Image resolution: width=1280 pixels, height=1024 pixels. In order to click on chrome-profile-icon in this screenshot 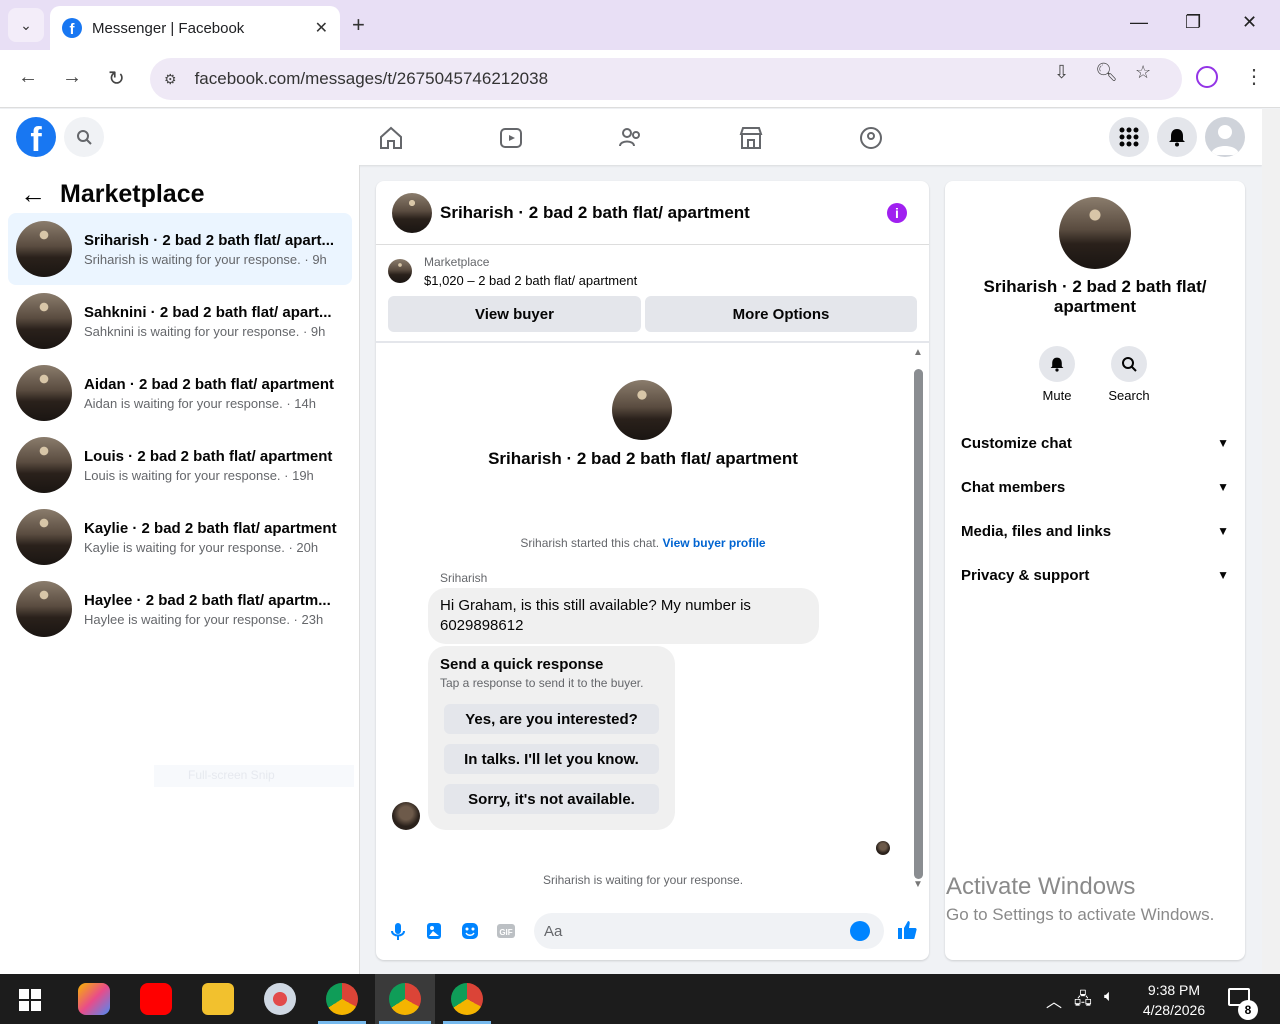, I will do `click(405, 999)`.